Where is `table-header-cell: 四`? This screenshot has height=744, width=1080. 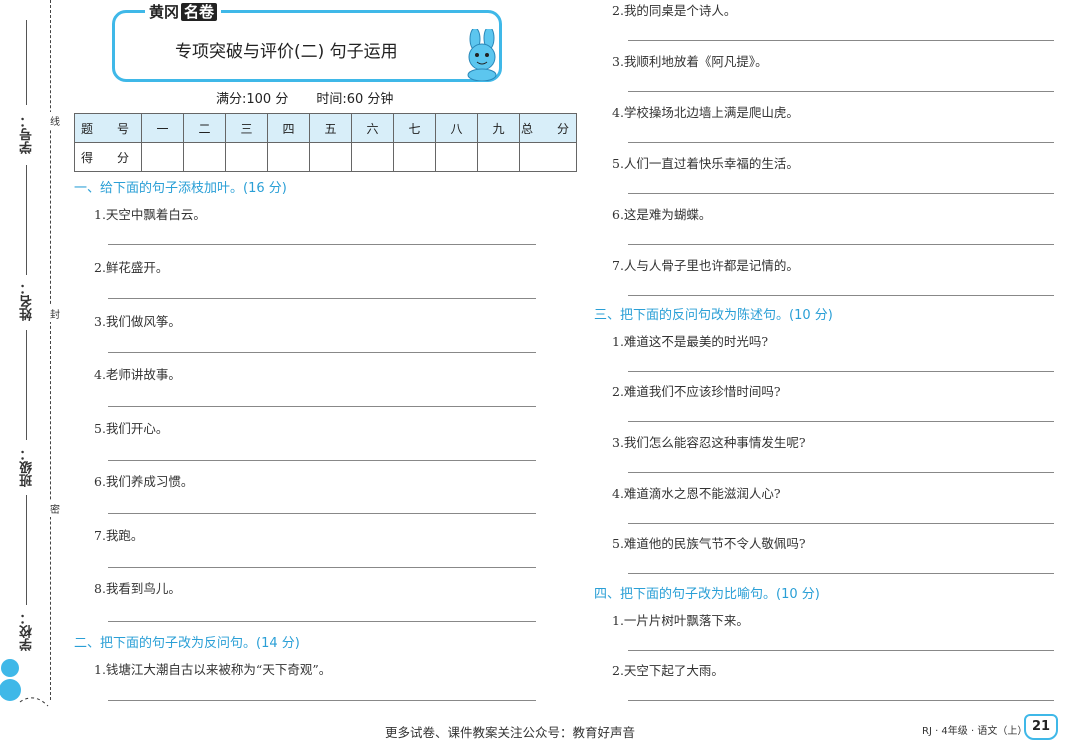 table-header-cell: 四 is located at coordinates (288, 128).